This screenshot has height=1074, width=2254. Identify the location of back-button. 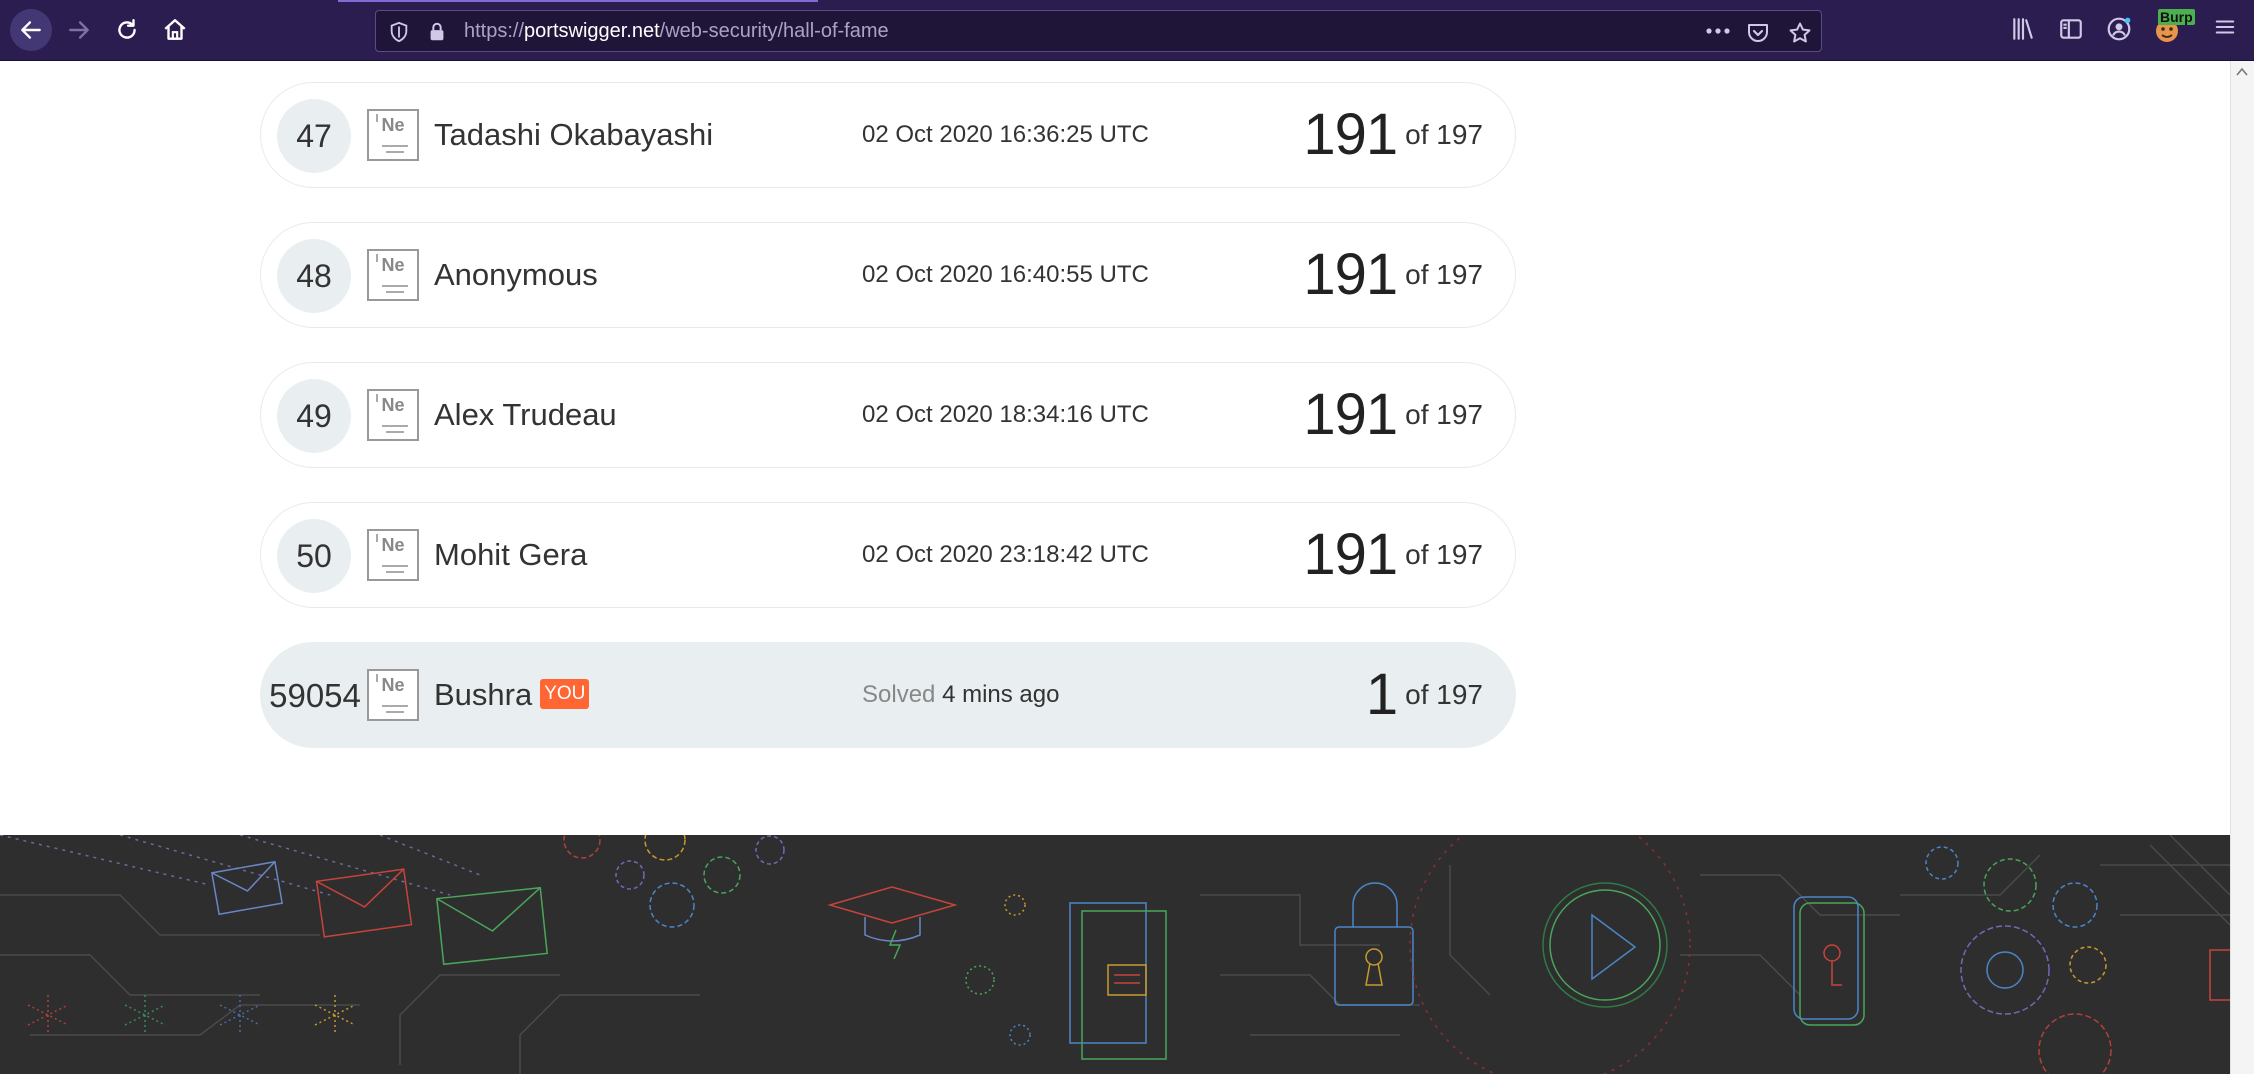
(31, 30).